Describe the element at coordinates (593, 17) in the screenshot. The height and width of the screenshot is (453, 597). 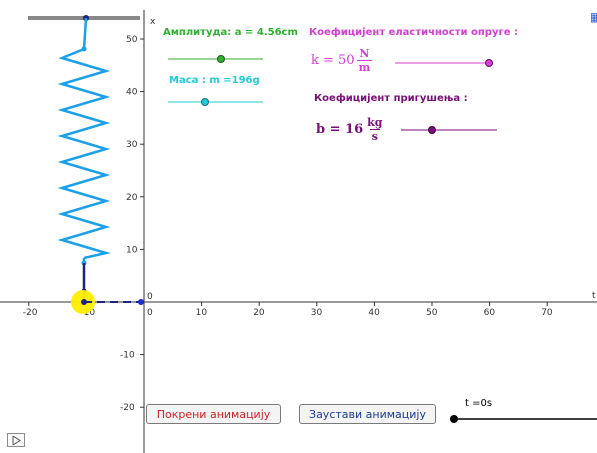
I see `graphics-view-icon: ▦` at that location.